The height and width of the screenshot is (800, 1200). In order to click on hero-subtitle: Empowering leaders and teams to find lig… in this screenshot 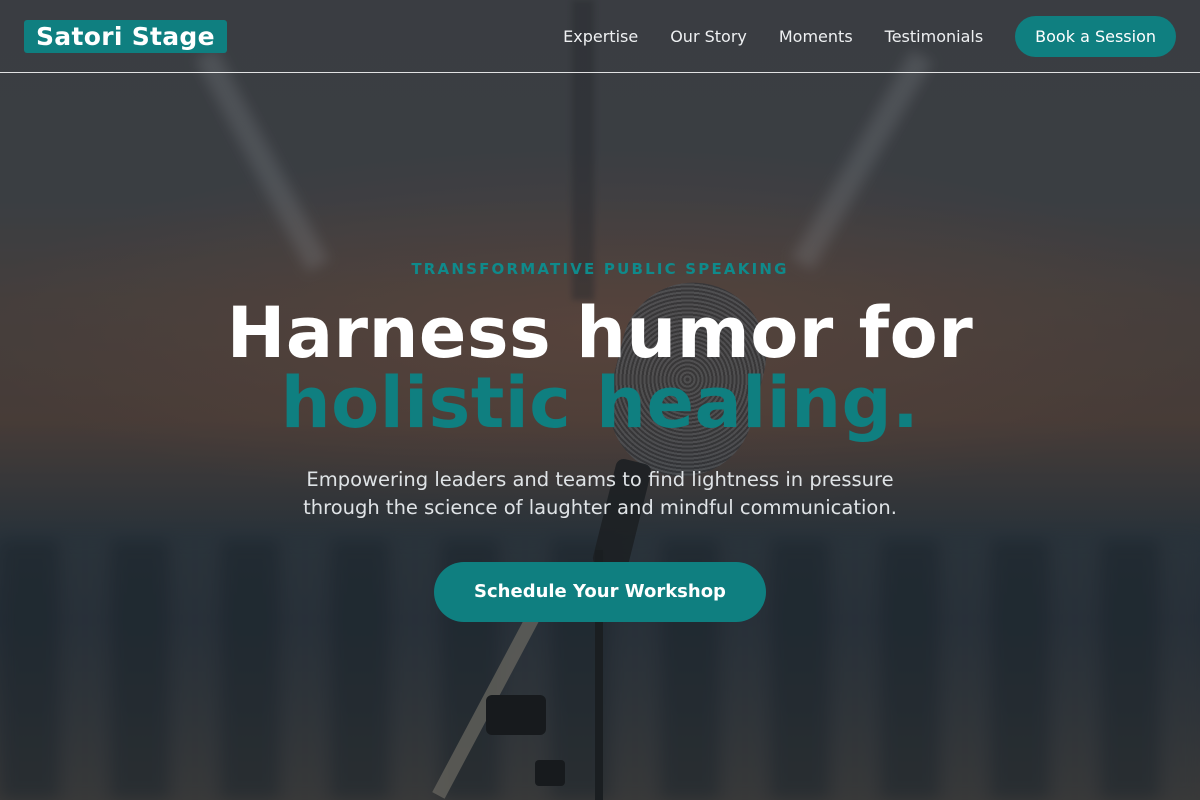, I will do `click(600, 494)`.